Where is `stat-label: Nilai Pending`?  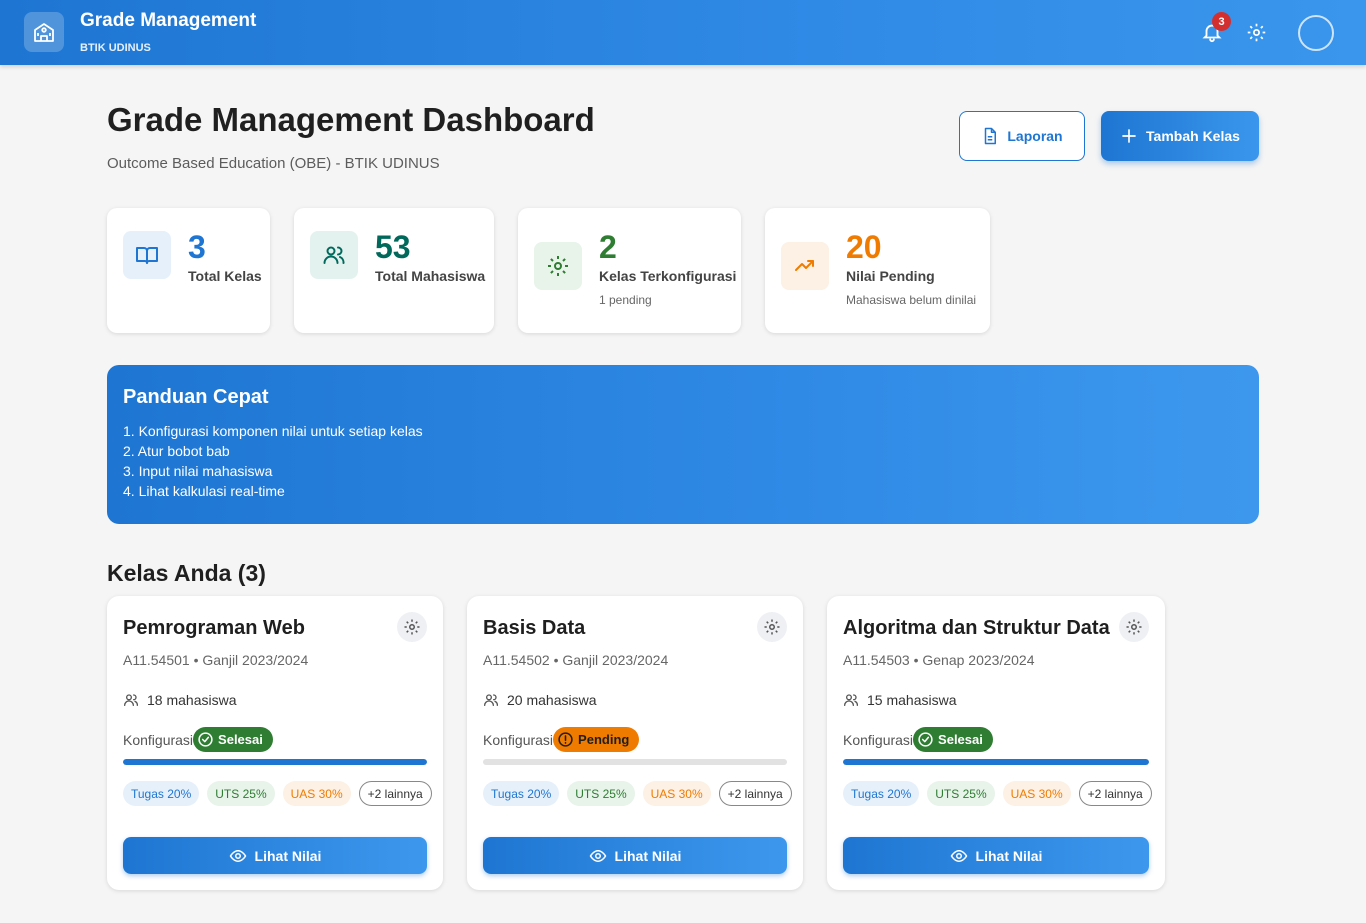
stat-label: Nilai Pending is located at coordinates (890, 276).